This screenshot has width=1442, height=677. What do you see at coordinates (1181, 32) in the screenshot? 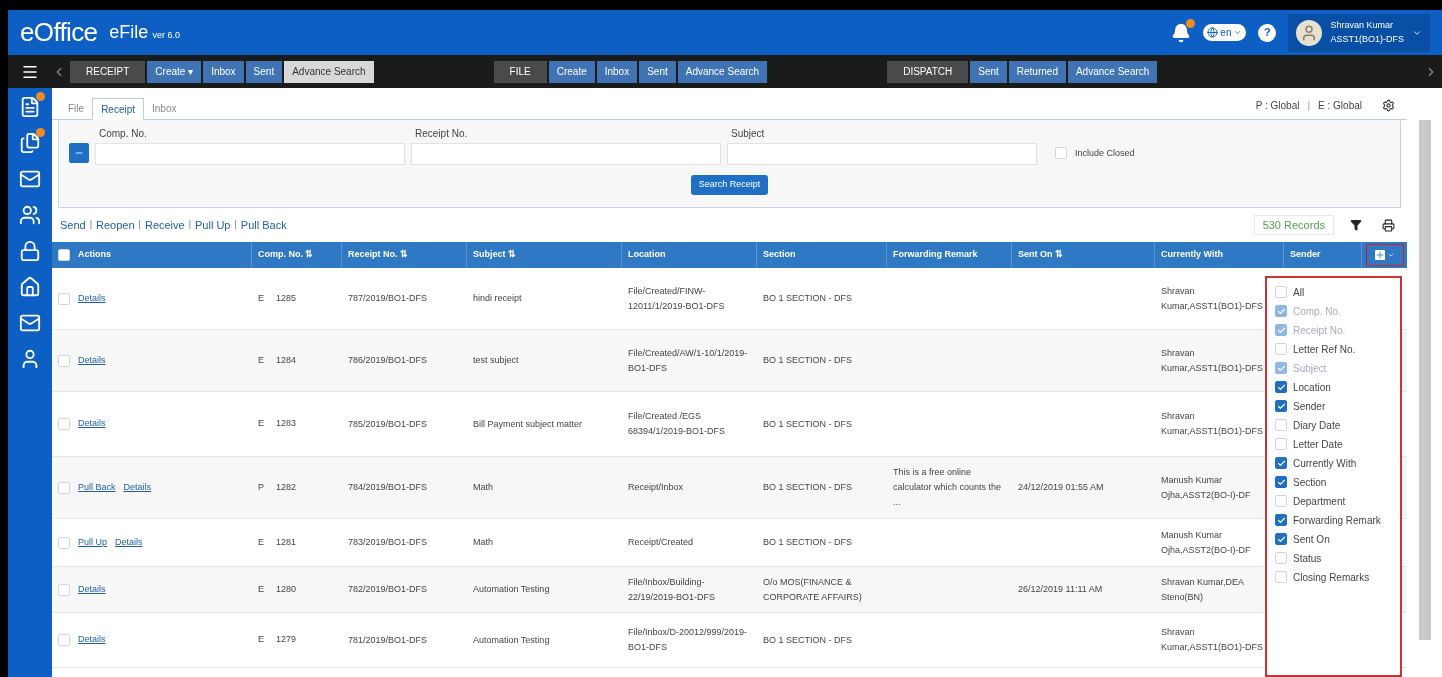
I see `bell-icon` at bounding box center [1181, 32].